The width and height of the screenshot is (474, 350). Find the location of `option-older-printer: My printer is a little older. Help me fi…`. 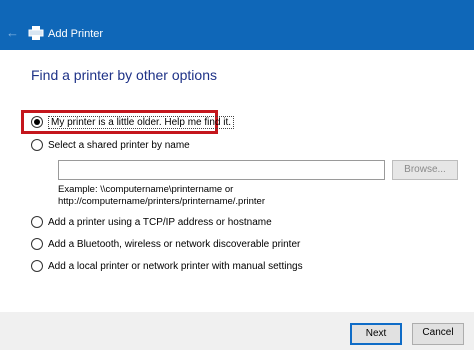

option-older-printer: My printer is a little older. Help me fi… is located at coordinates (133, 122).